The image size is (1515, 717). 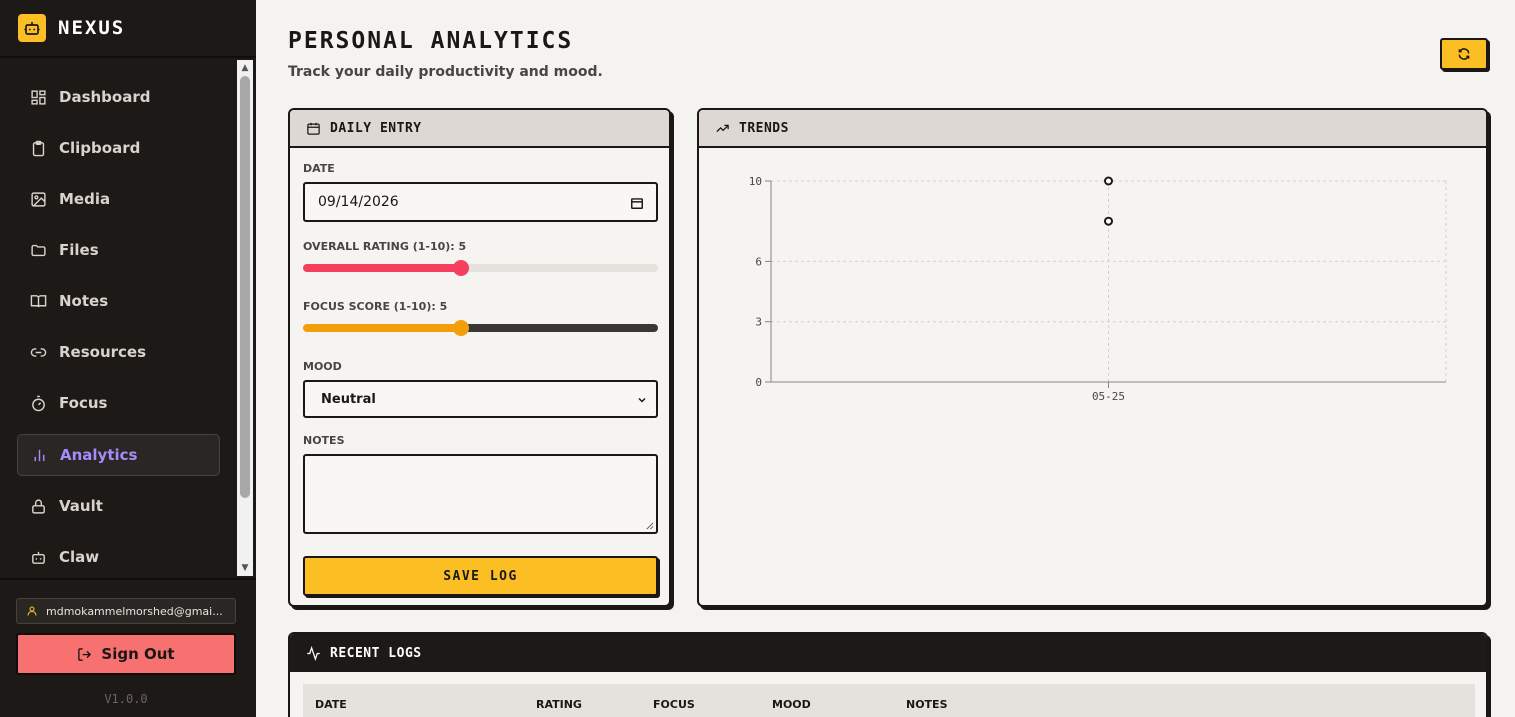 What do you see at coordinates (84, 301) in the screenshot?
I see `sidebar-item-label: Notes` at bounding box center [84, 301].